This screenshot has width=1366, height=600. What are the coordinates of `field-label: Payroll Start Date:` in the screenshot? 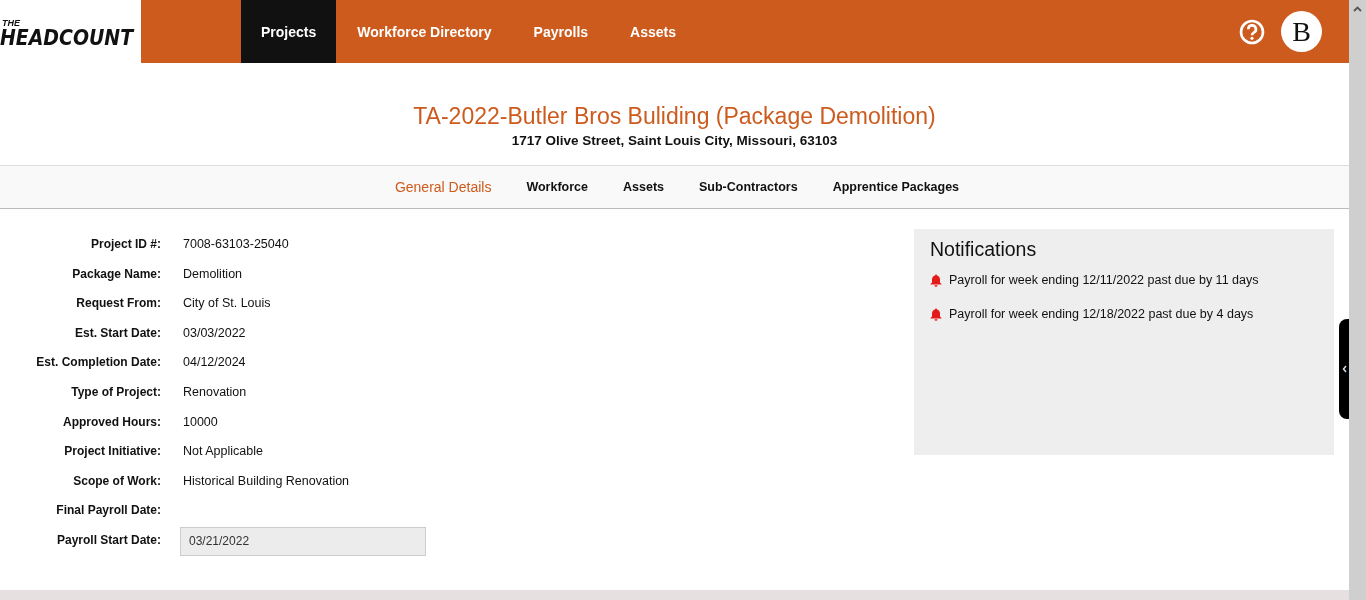 It's located at (108, 539).